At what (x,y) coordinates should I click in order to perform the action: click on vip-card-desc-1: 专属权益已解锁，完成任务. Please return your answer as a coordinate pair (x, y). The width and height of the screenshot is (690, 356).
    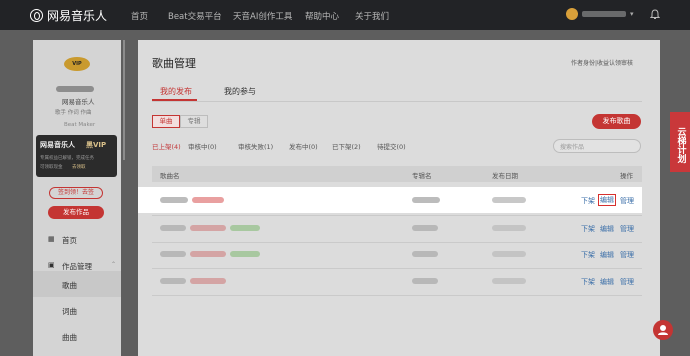
    Looking at the image, I should click on (67, 158).